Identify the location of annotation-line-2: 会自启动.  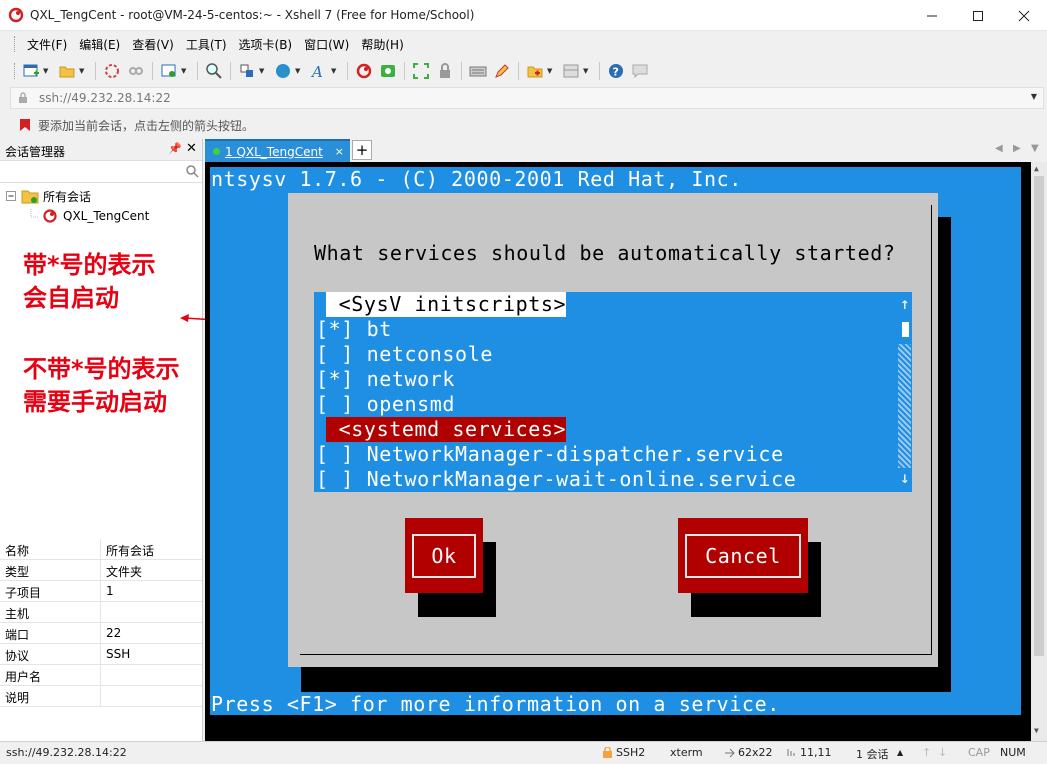
(71, 298).